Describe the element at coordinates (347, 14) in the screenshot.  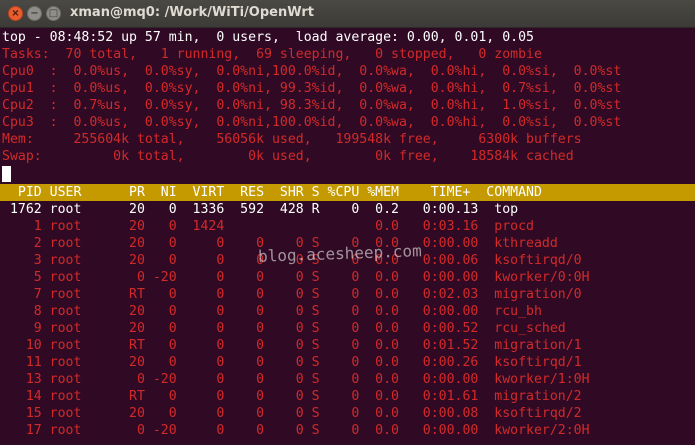
I see `title-bar: × − □ xman@mq0: /Work/WiTi/OpenWrt` at that location.